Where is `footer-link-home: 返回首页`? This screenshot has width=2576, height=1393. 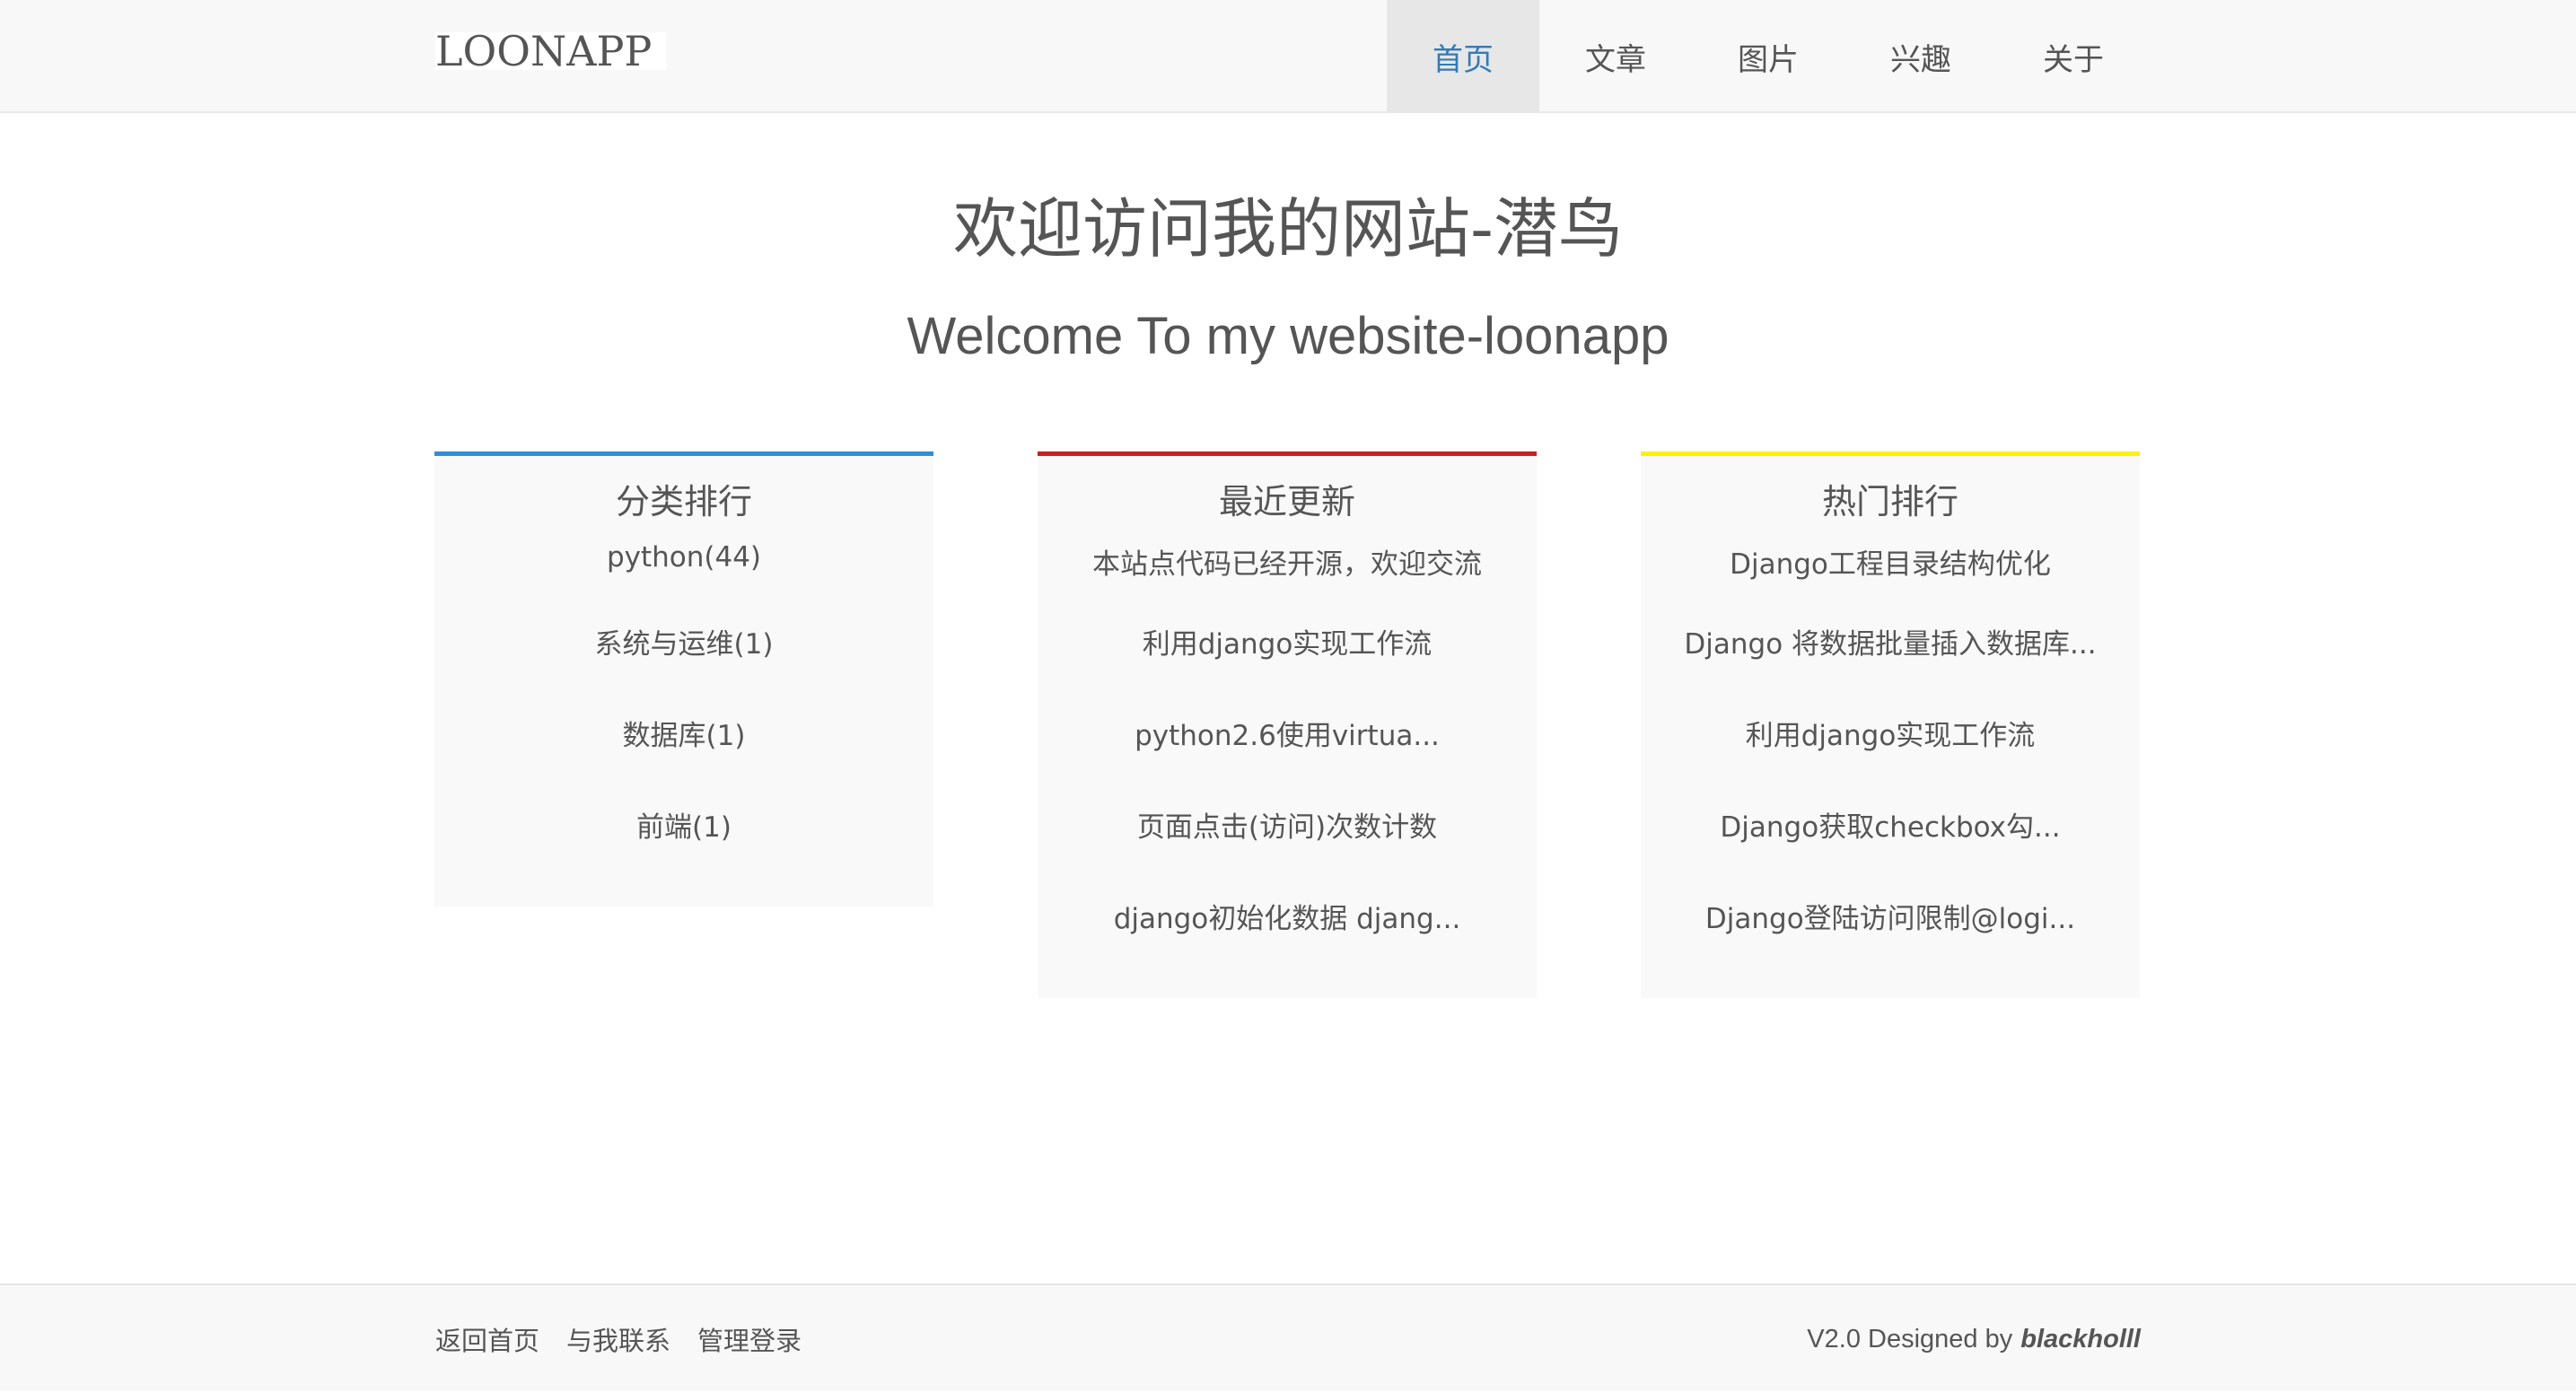
footer-link-home: 返回首页 is located at coordinates (487, 1339).